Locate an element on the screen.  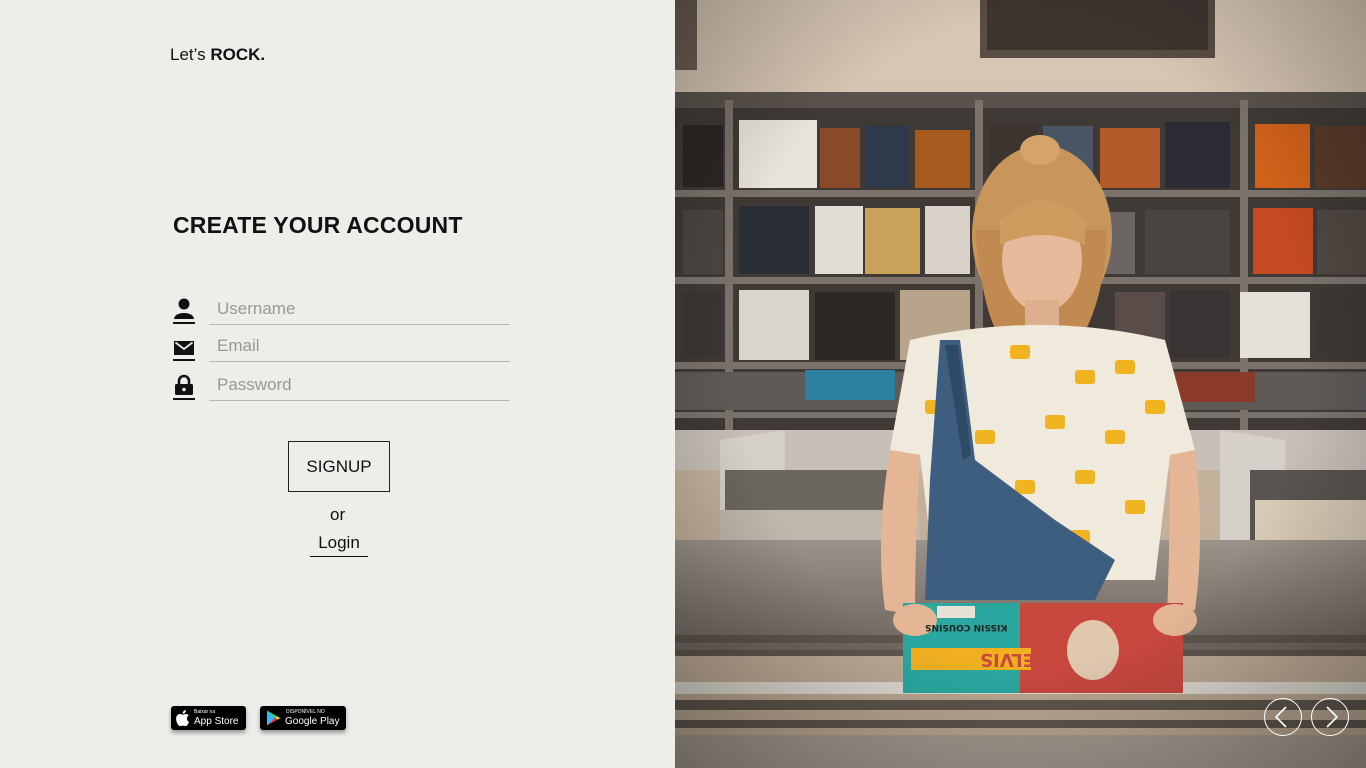
envelope-icon is located at coordinates (184, 348).